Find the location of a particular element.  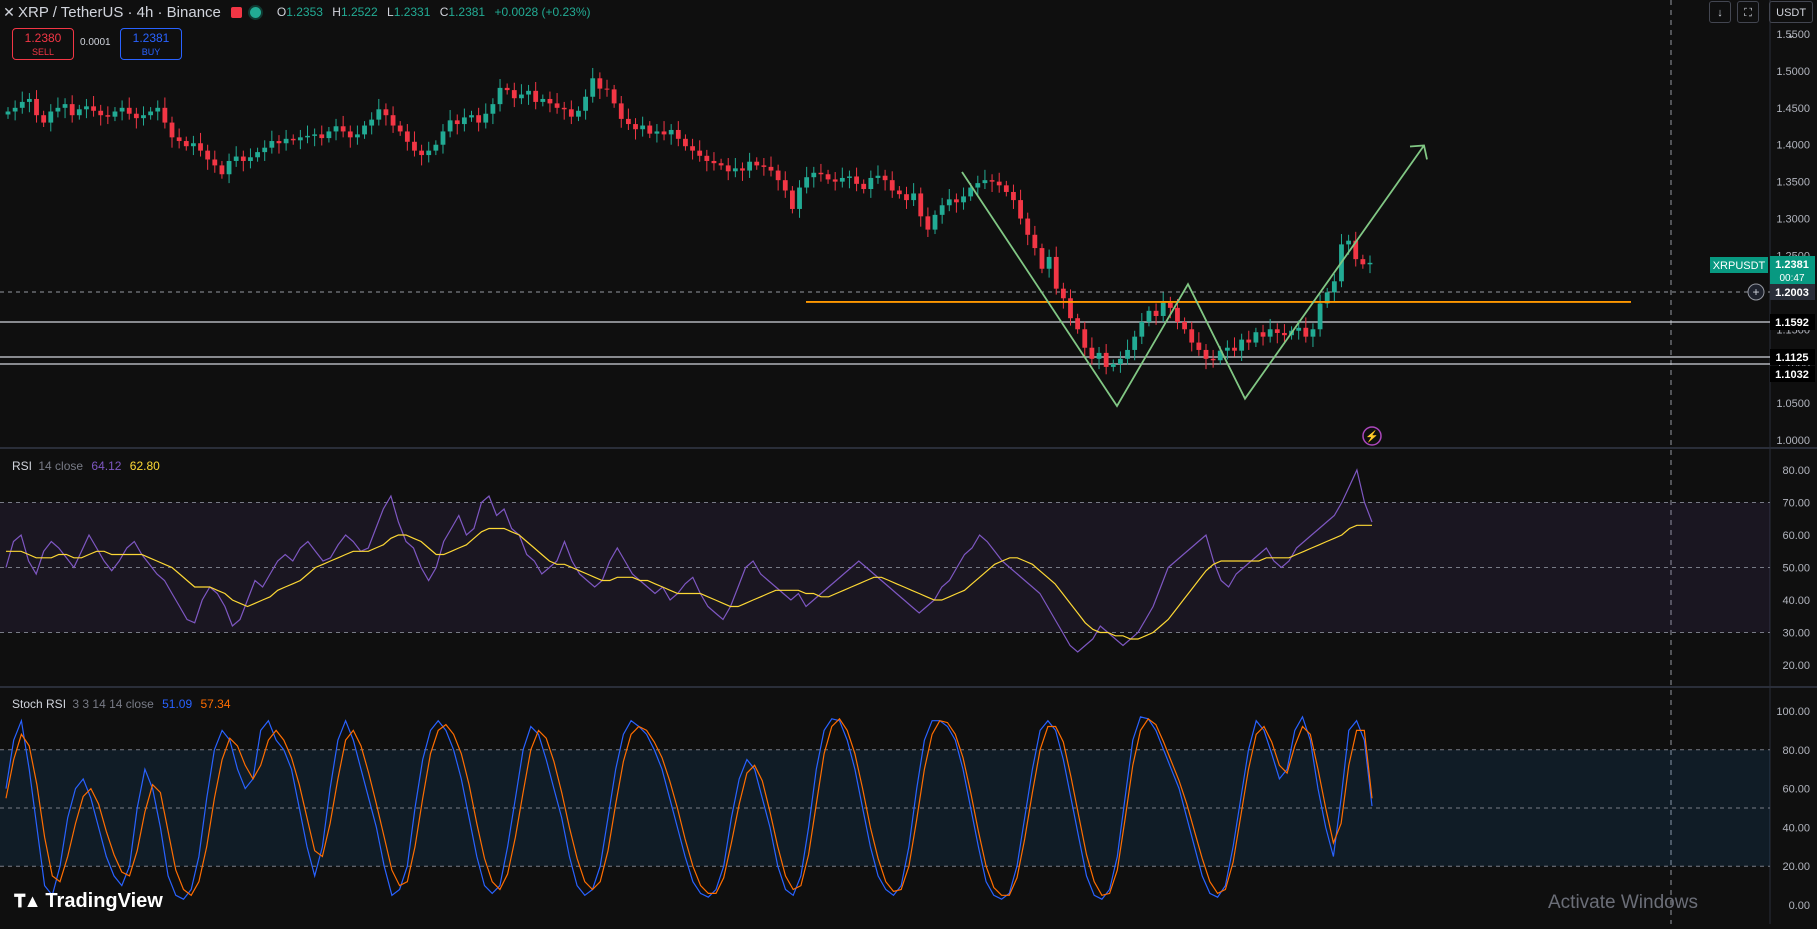

symbol-title: XRP / TetherUS · 4h · Binance is located at coordinates (119, 12).